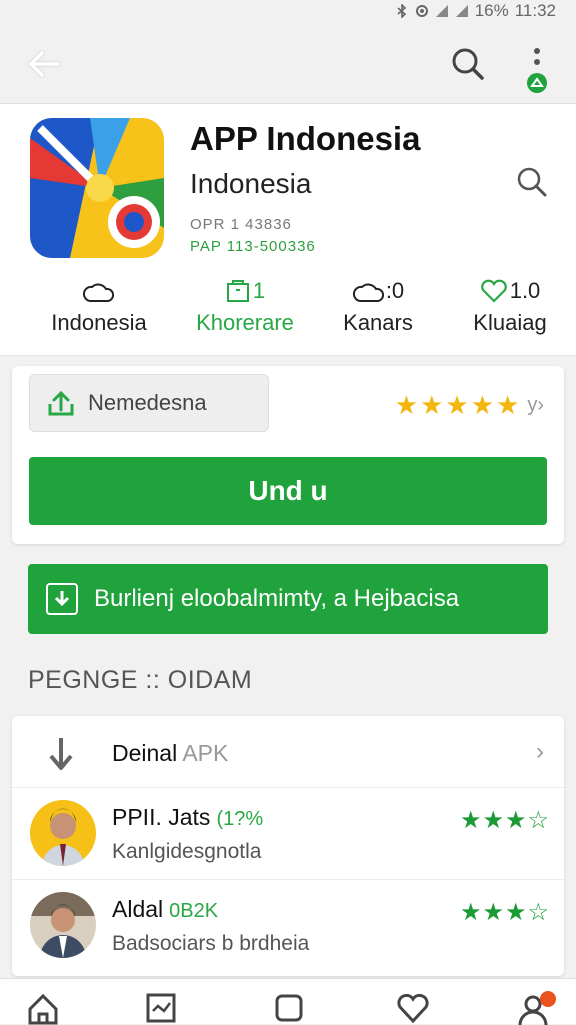  Describe the element at coordinates (99, 322) in the screenshot. I see `stat-label: Indonesia` at that location.